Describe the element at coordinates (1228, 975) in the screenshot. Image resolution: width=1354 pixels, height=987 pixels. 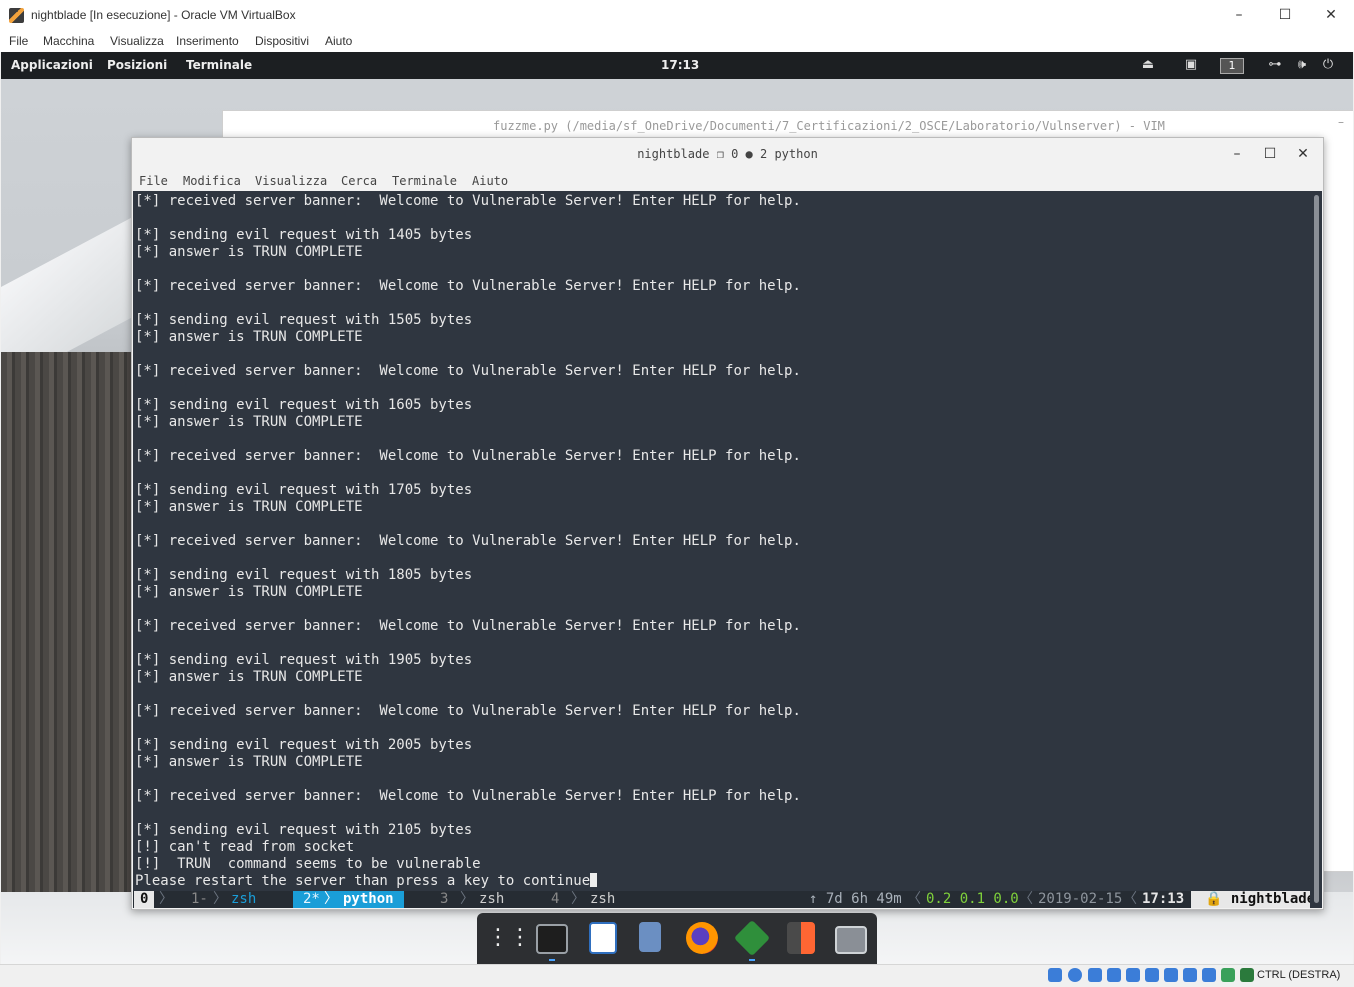
I see `cpu-icon` at that location.